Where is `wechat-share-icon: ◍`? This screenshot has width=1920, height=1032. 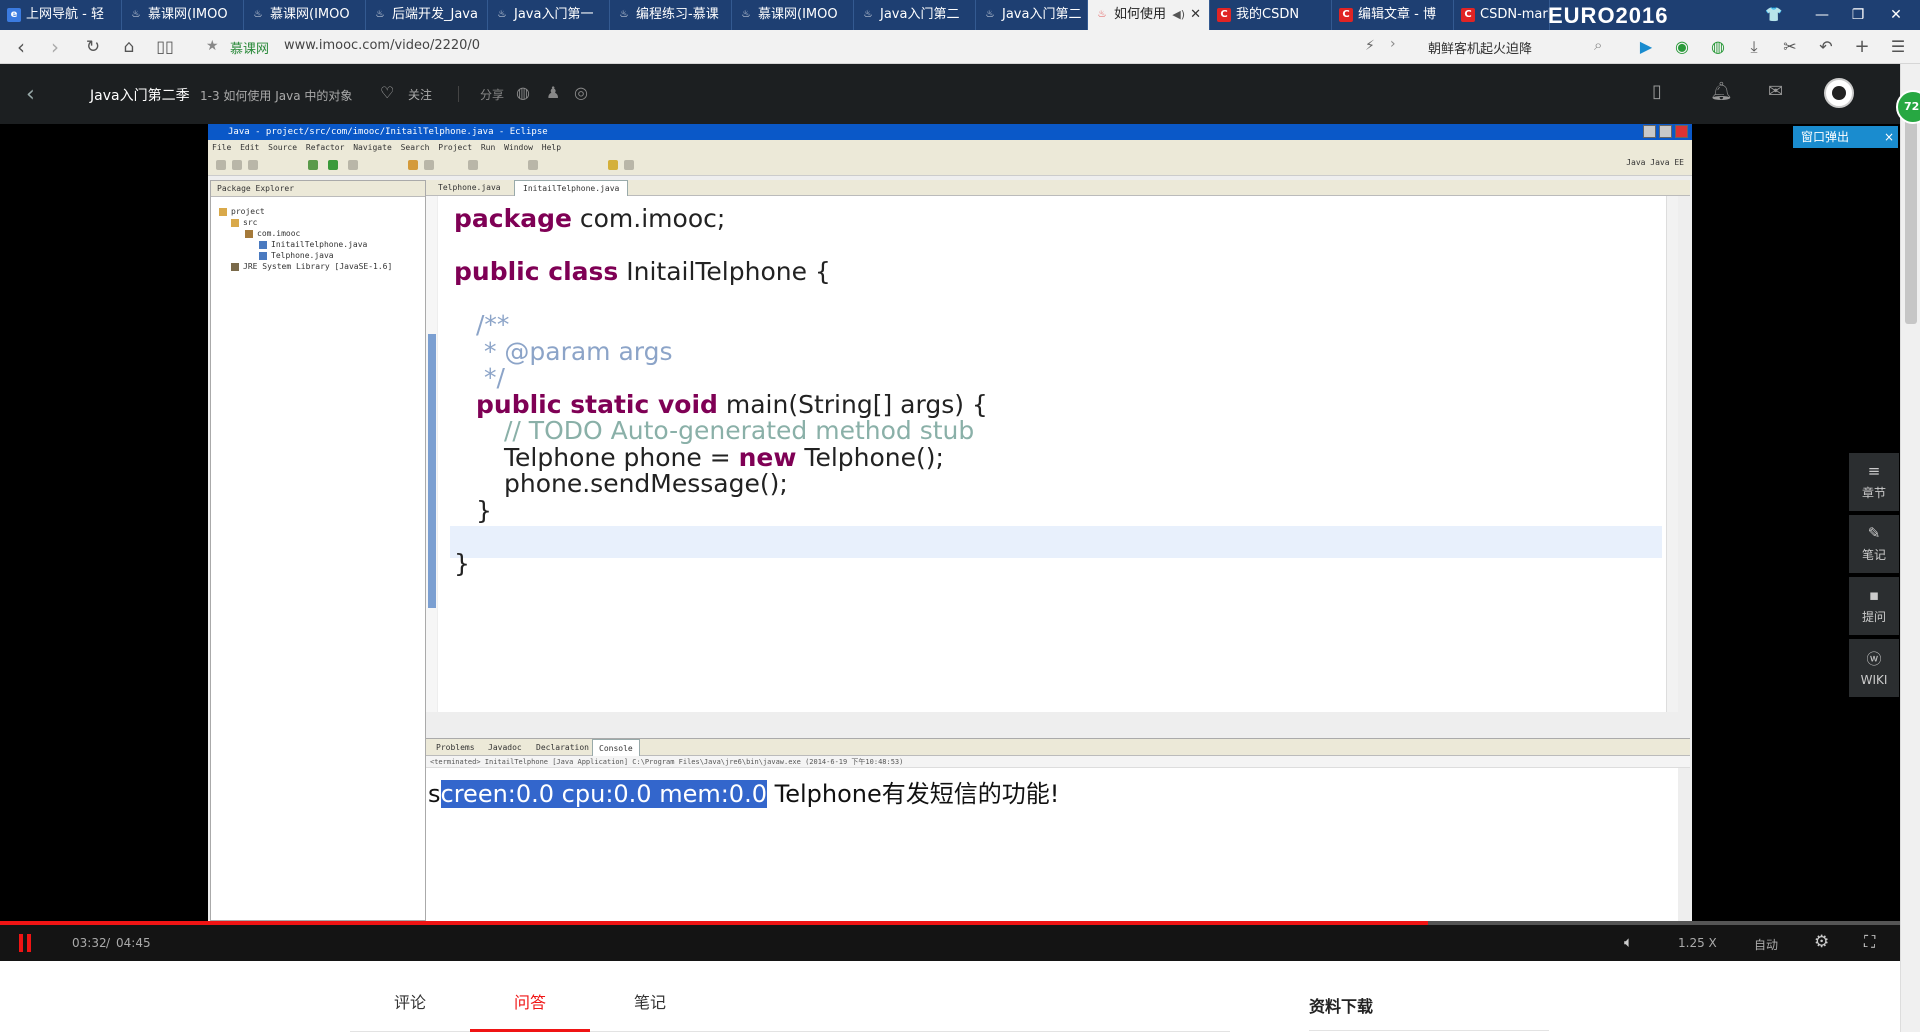
wechat-share-icon: ◍ is located at coordinates (523, 92).